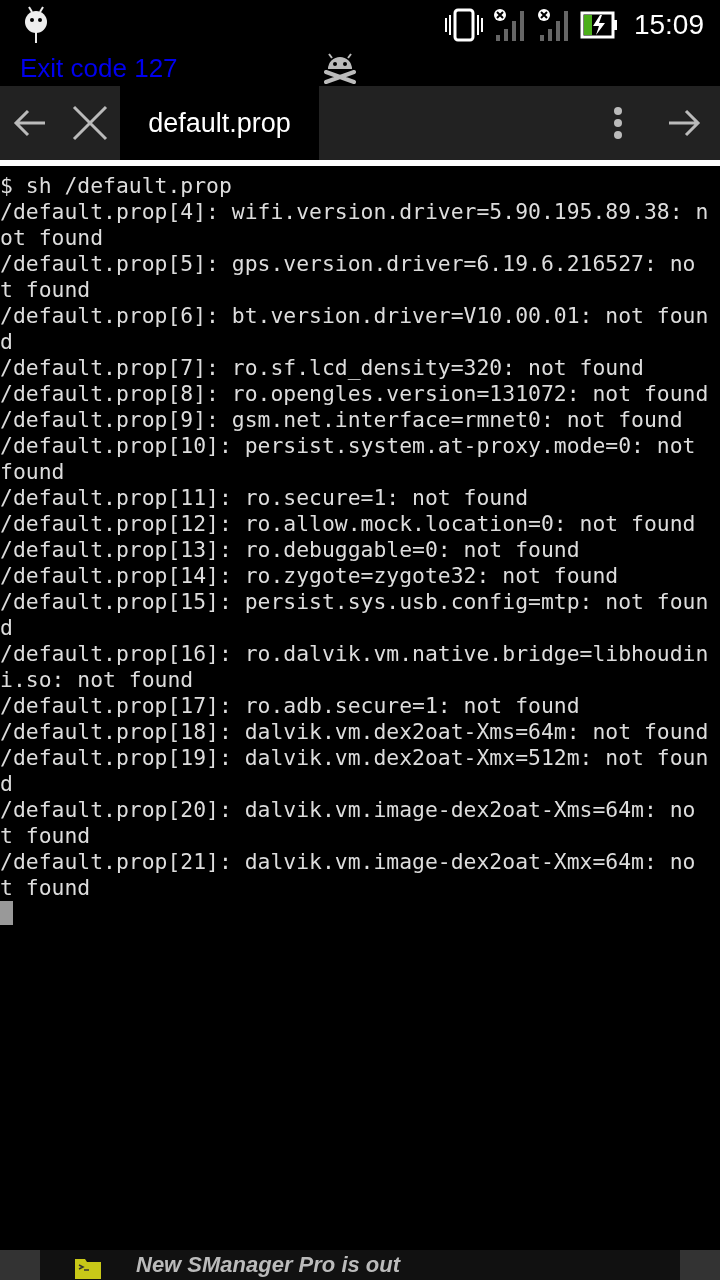 This screenshot has height=1280, width=720. I want to click on clock: 15:09, so click(668, 25).